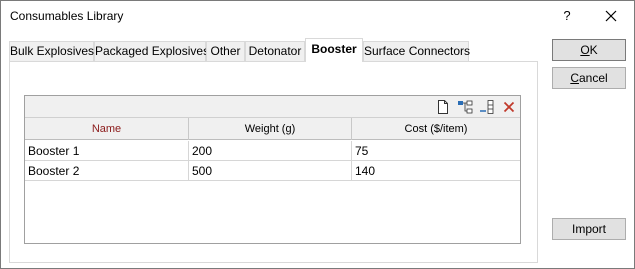 This screenshot has height=269, width=635. What do you see at coordinates (436, 171) in the screenshot?
I see `cell-cost: 140` at bounding box center [436, 171].